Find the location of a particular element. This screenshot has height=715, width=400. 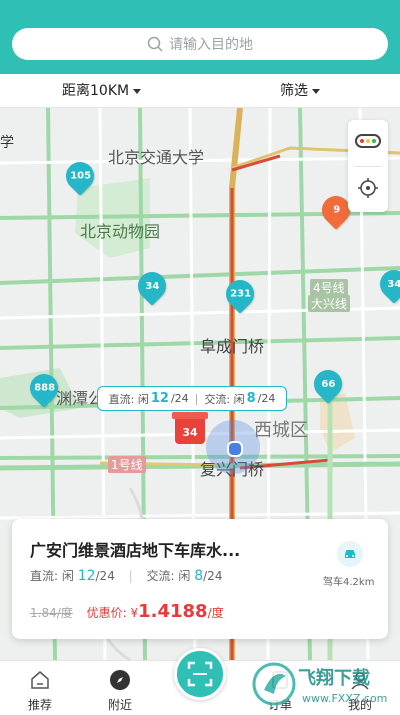

tab-nearby: 附近 is located at coordinates (120, 687).